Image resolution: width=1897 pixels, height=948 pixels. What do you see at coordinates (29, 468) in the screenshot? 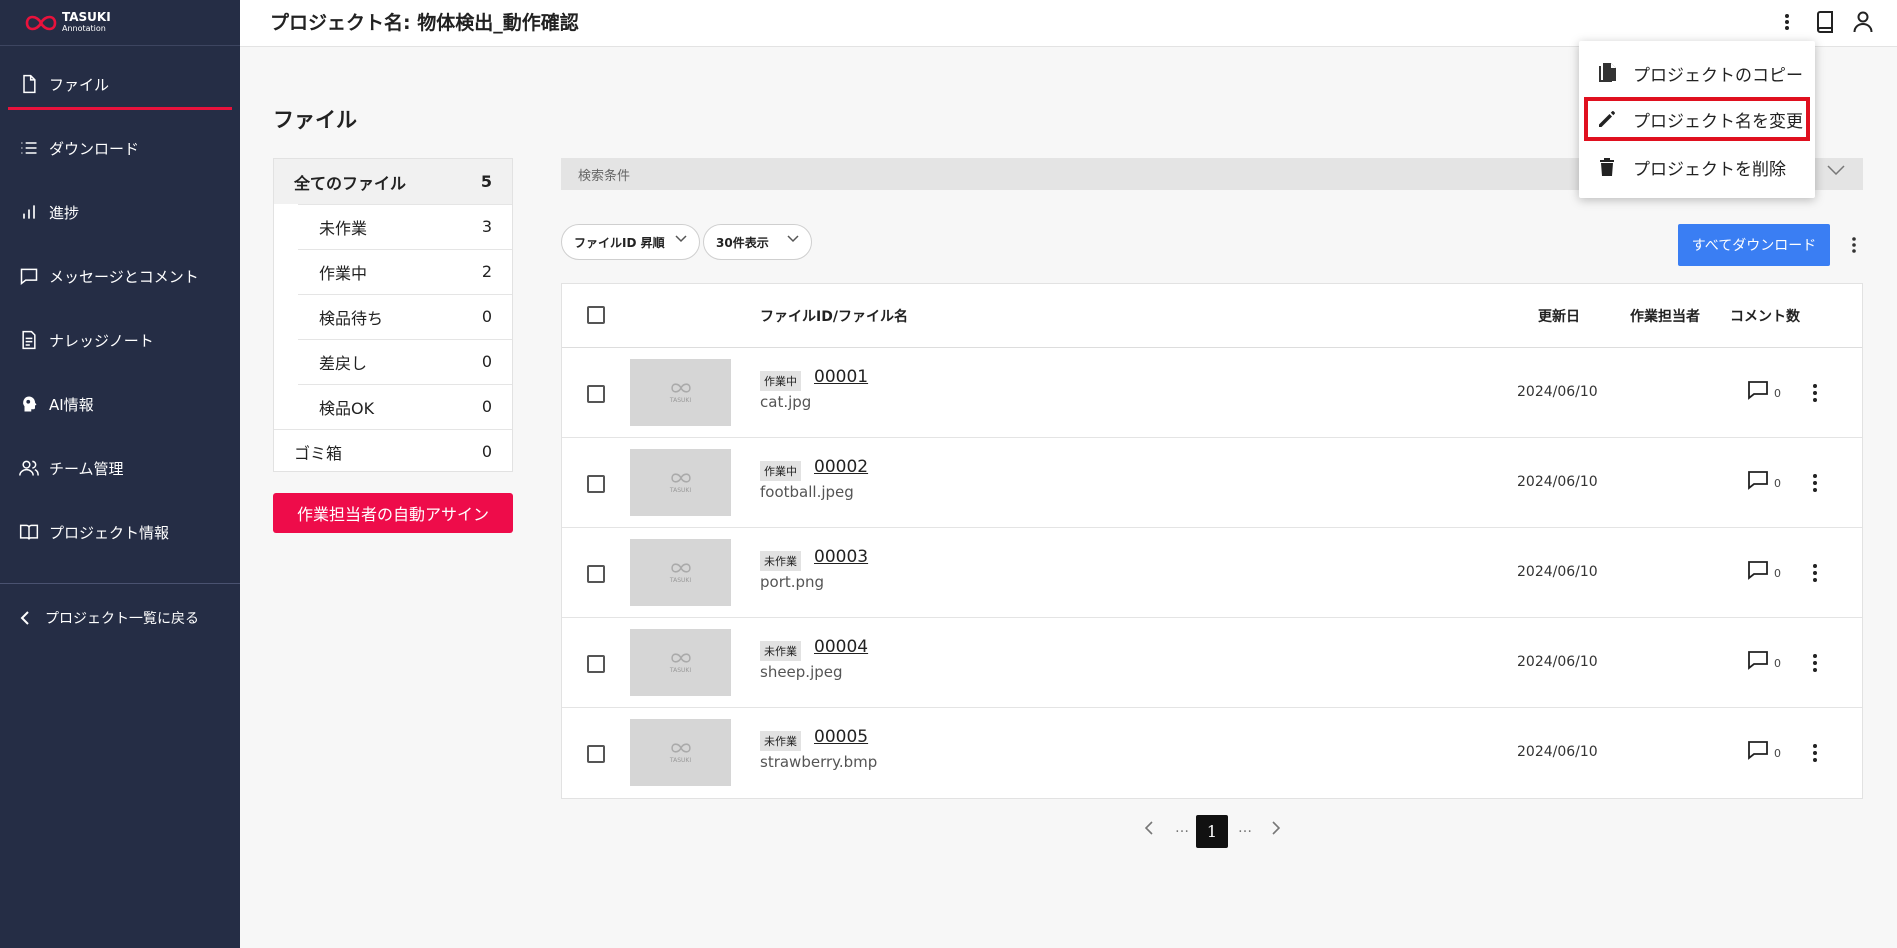
I see `team-icon` at bounding box center [29, 468].